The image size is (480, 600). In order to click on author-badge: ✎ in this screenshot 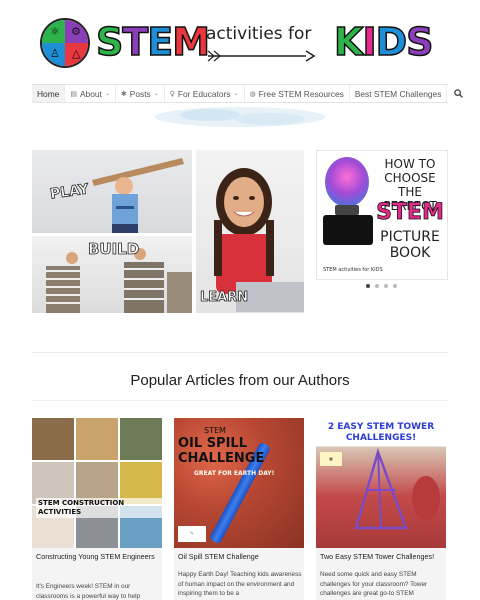, I will do `click(192, 534)`.